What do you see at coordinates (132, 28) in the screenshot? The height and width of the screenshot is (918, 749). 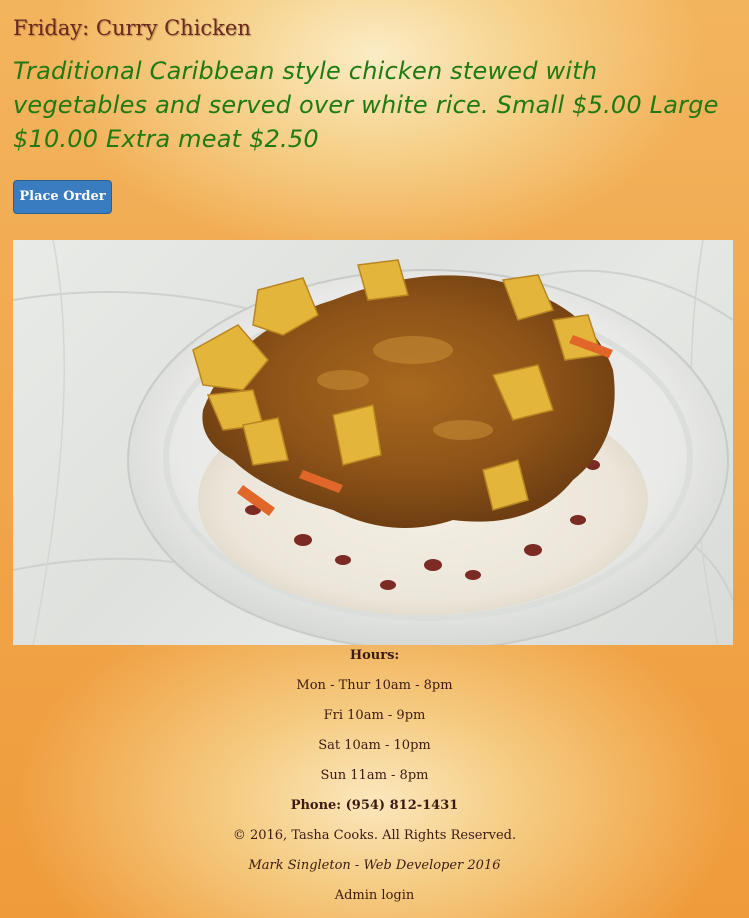 I see `menu-item-title: Friday: Curry Chicken` at bounding box center [132, 28].